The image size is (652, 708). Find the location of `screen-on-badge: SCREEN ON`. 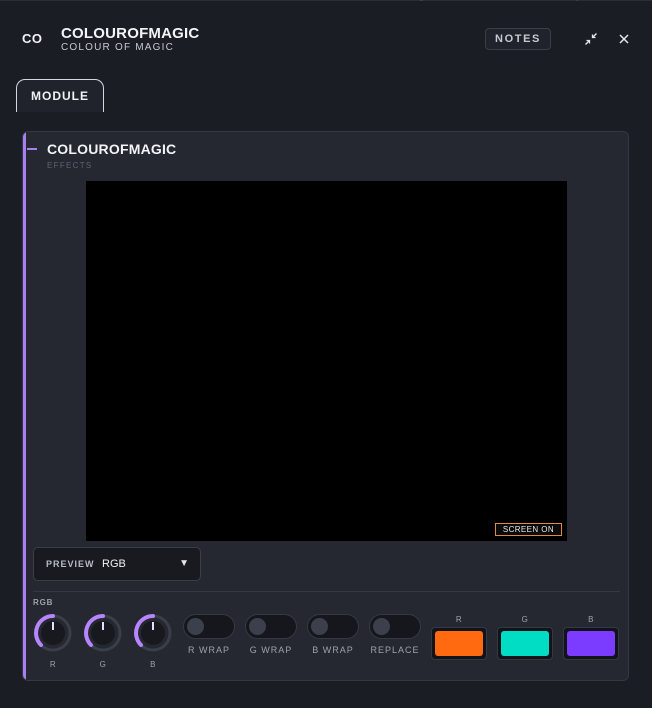

screen-on-badge: SCREEN ON is located at coordinates (528, 529).